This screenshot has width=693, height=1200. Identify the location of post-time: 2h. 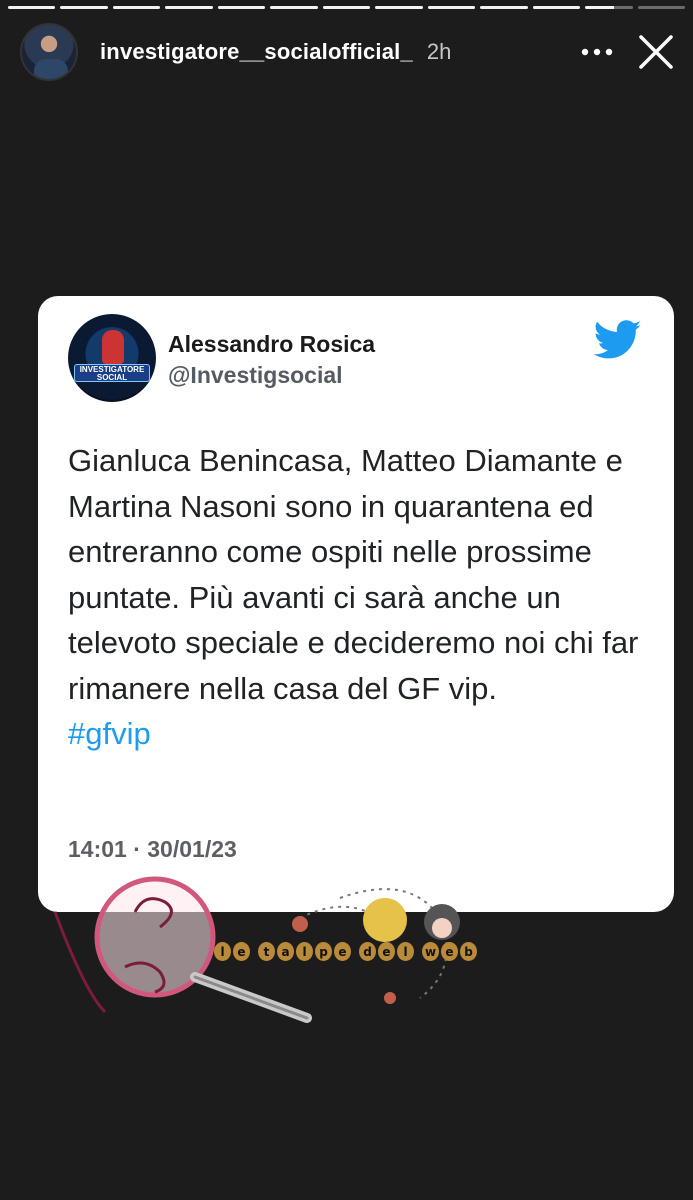
(439, 51).